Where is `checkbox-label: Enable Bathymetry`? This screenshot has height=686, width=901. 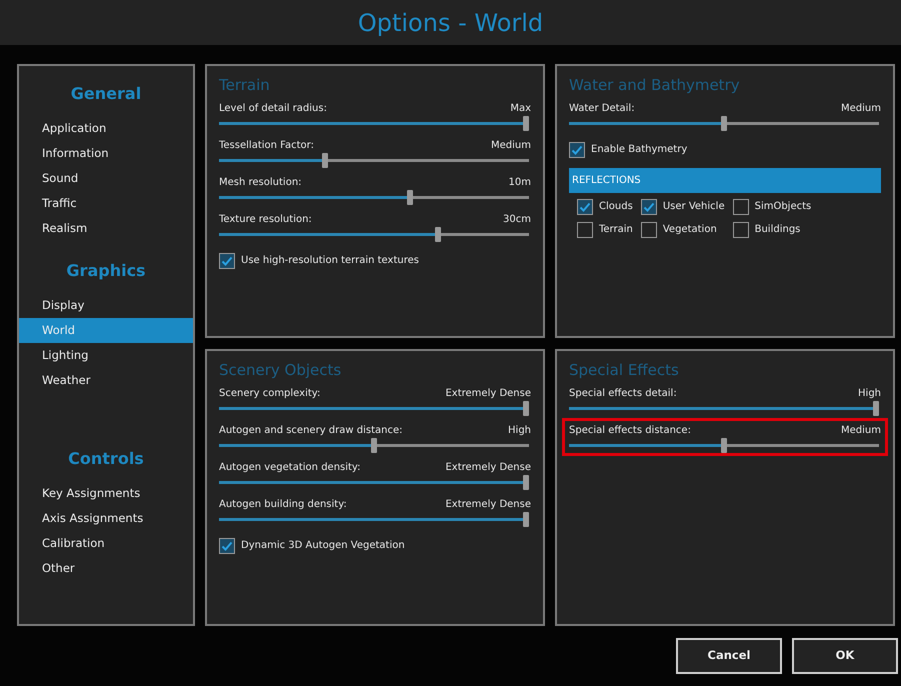 checkbox-label: Enable Bathymetry is located at coordinates (639, 149).